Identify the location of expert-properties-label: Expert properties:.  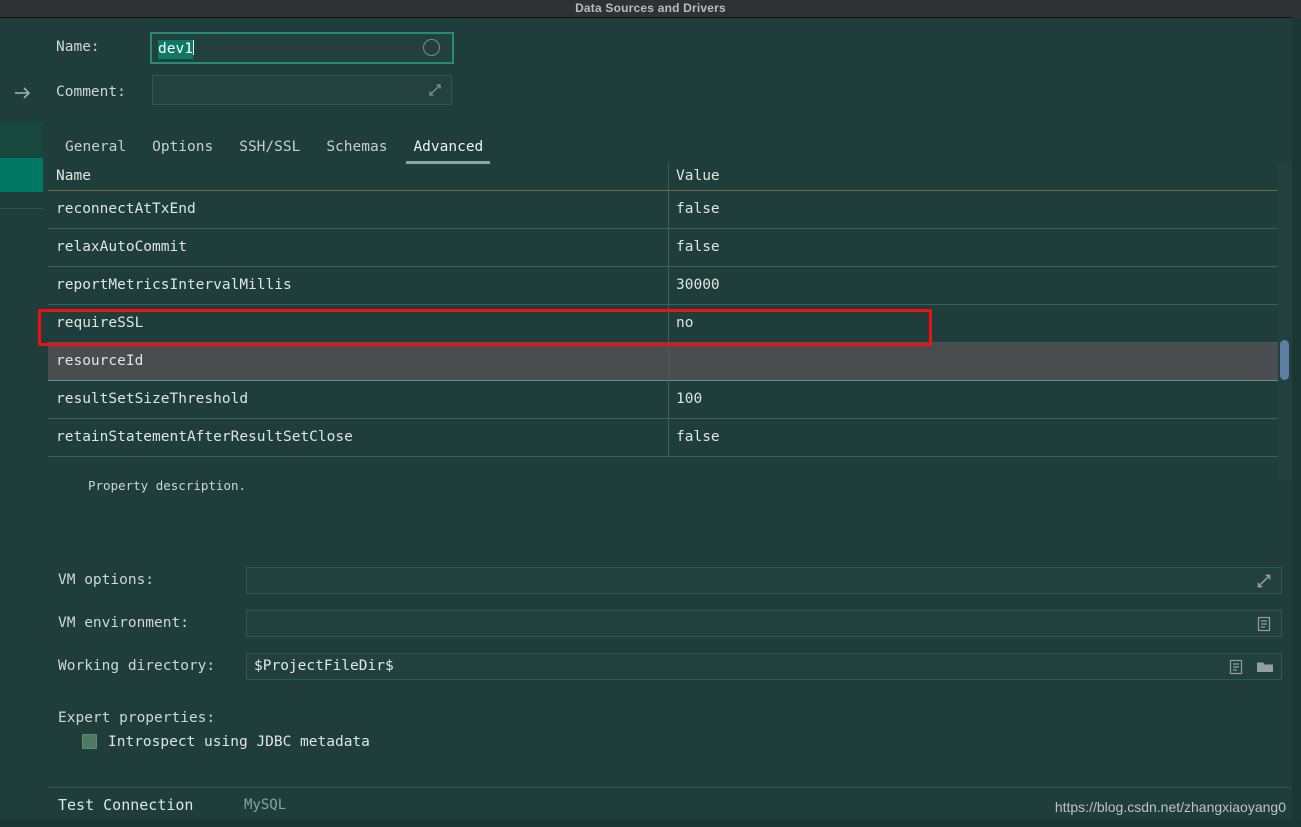
(137, 718).